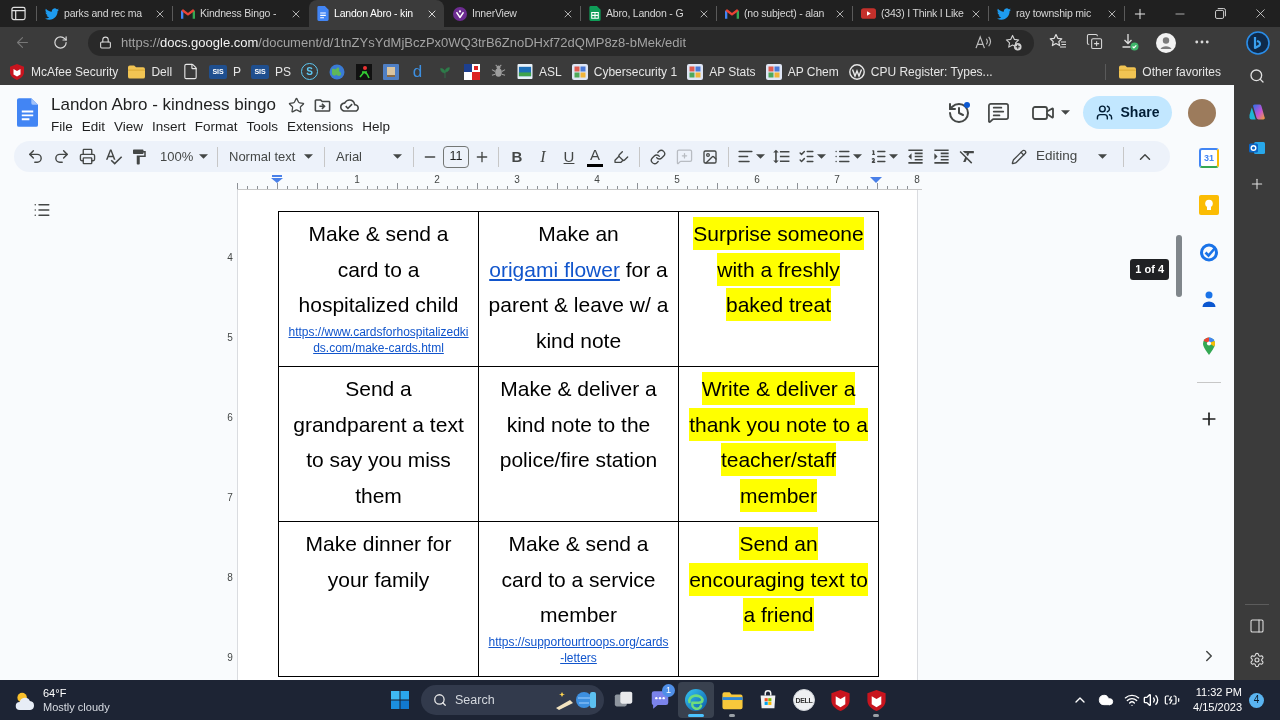  I want to click on sidebar-panel-icon, so click(1257, 626).